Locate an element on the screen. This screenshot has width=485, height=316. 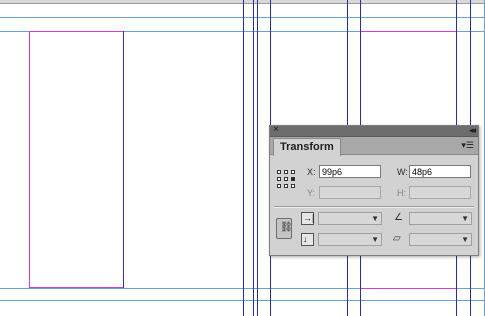
close-icon: × is located at coordinates (276, 130).